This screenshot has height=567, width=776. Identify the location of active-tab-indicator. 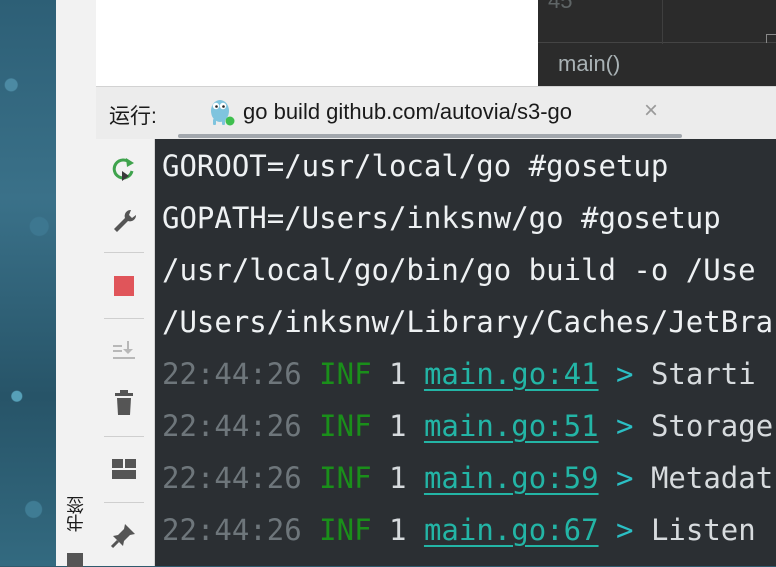
(430, 136).